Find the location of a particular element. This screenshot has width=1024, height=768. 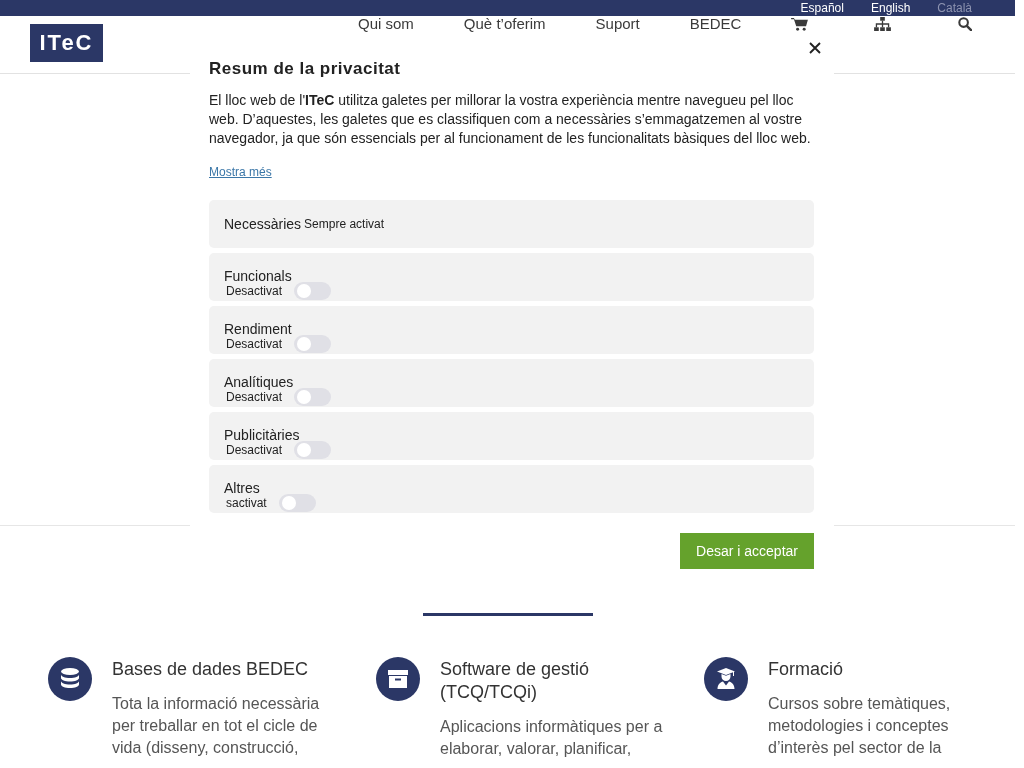

nav-link: Suport is located at coordinates (617, 24).